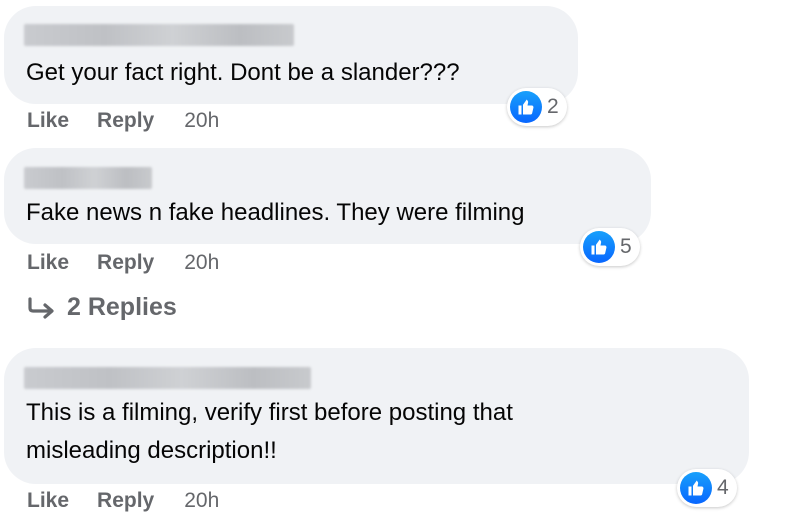 Image resolution: width=800 pixels, height=520 pixels. Describe the element at coordinates (201, 501) in the screenshot. I see `comment-timestamp: 20h` at that location.